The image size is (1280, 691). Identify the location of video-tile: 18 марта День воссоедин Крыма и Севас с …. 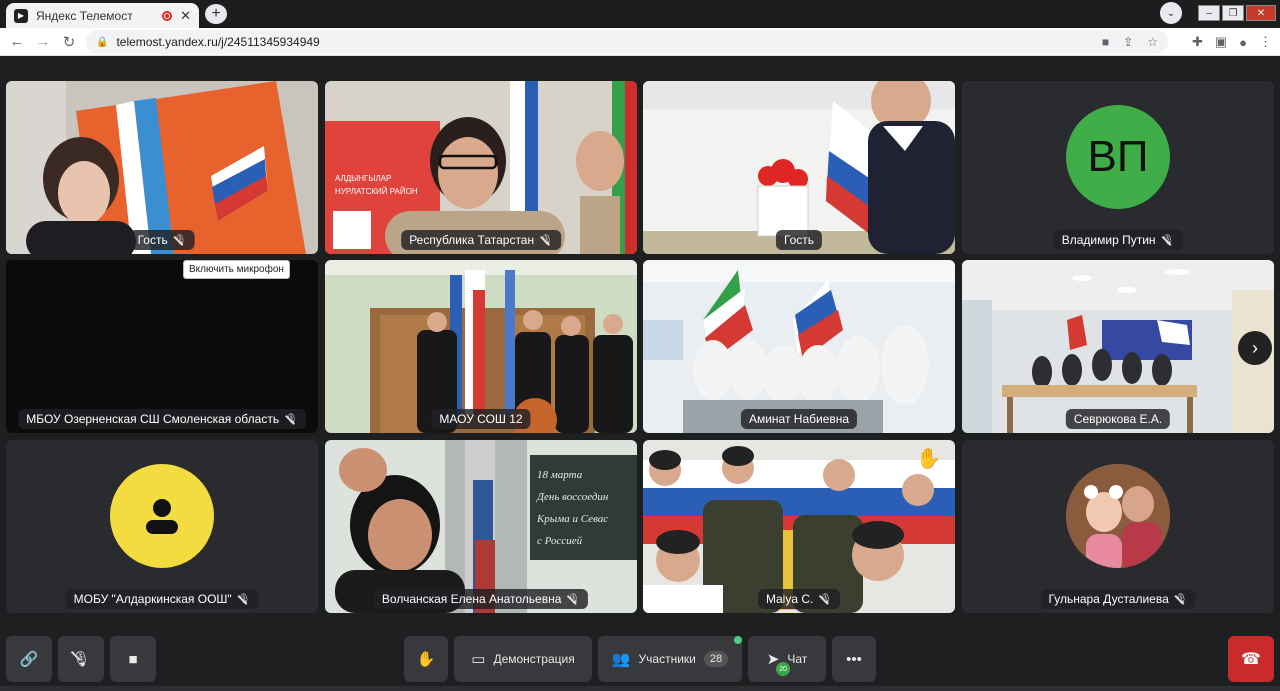
(481, 526).